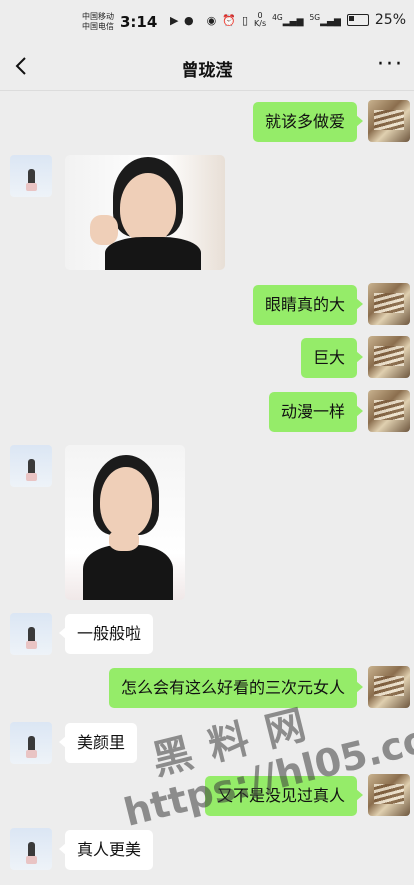 Image resolution: width=414 pixels, height=885 pixels. I want to click on alarm-icon: ⏰, so click(229, 20).